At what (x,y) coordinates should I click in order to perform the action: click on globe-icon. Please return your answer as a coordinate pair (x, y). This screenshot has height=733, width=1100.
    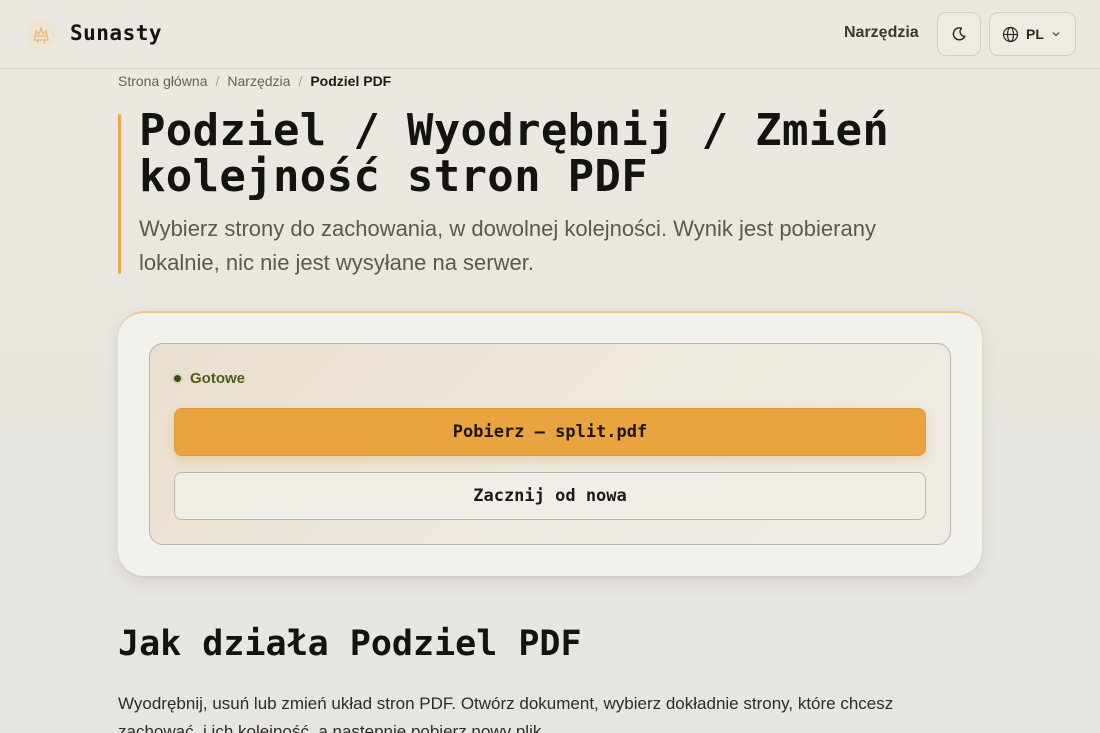
    Looking at the image, I should click on (1010, 34).